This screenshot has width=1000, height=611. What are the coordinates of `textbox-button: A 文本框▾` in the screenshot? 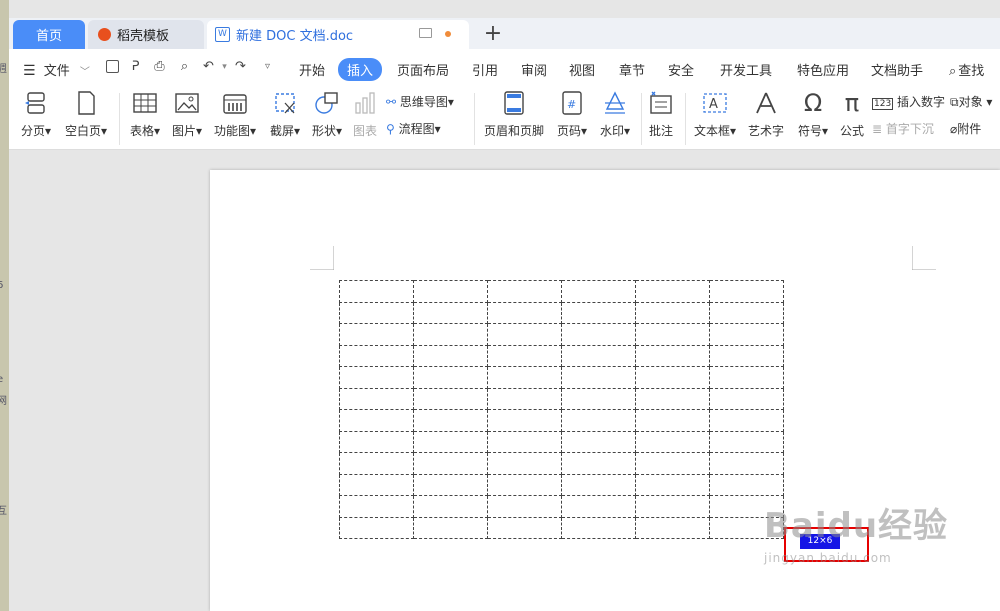 It's located at (715, 115).